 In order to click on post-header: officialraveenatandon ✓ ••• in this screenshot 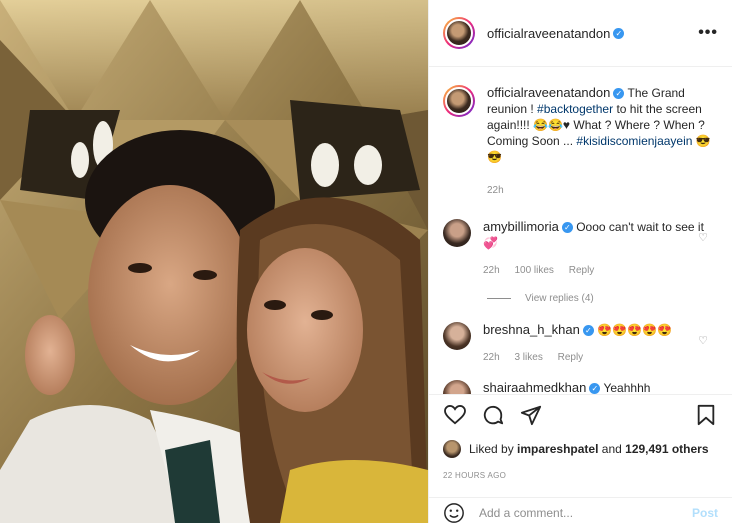, I will do `click(580, 33)`.